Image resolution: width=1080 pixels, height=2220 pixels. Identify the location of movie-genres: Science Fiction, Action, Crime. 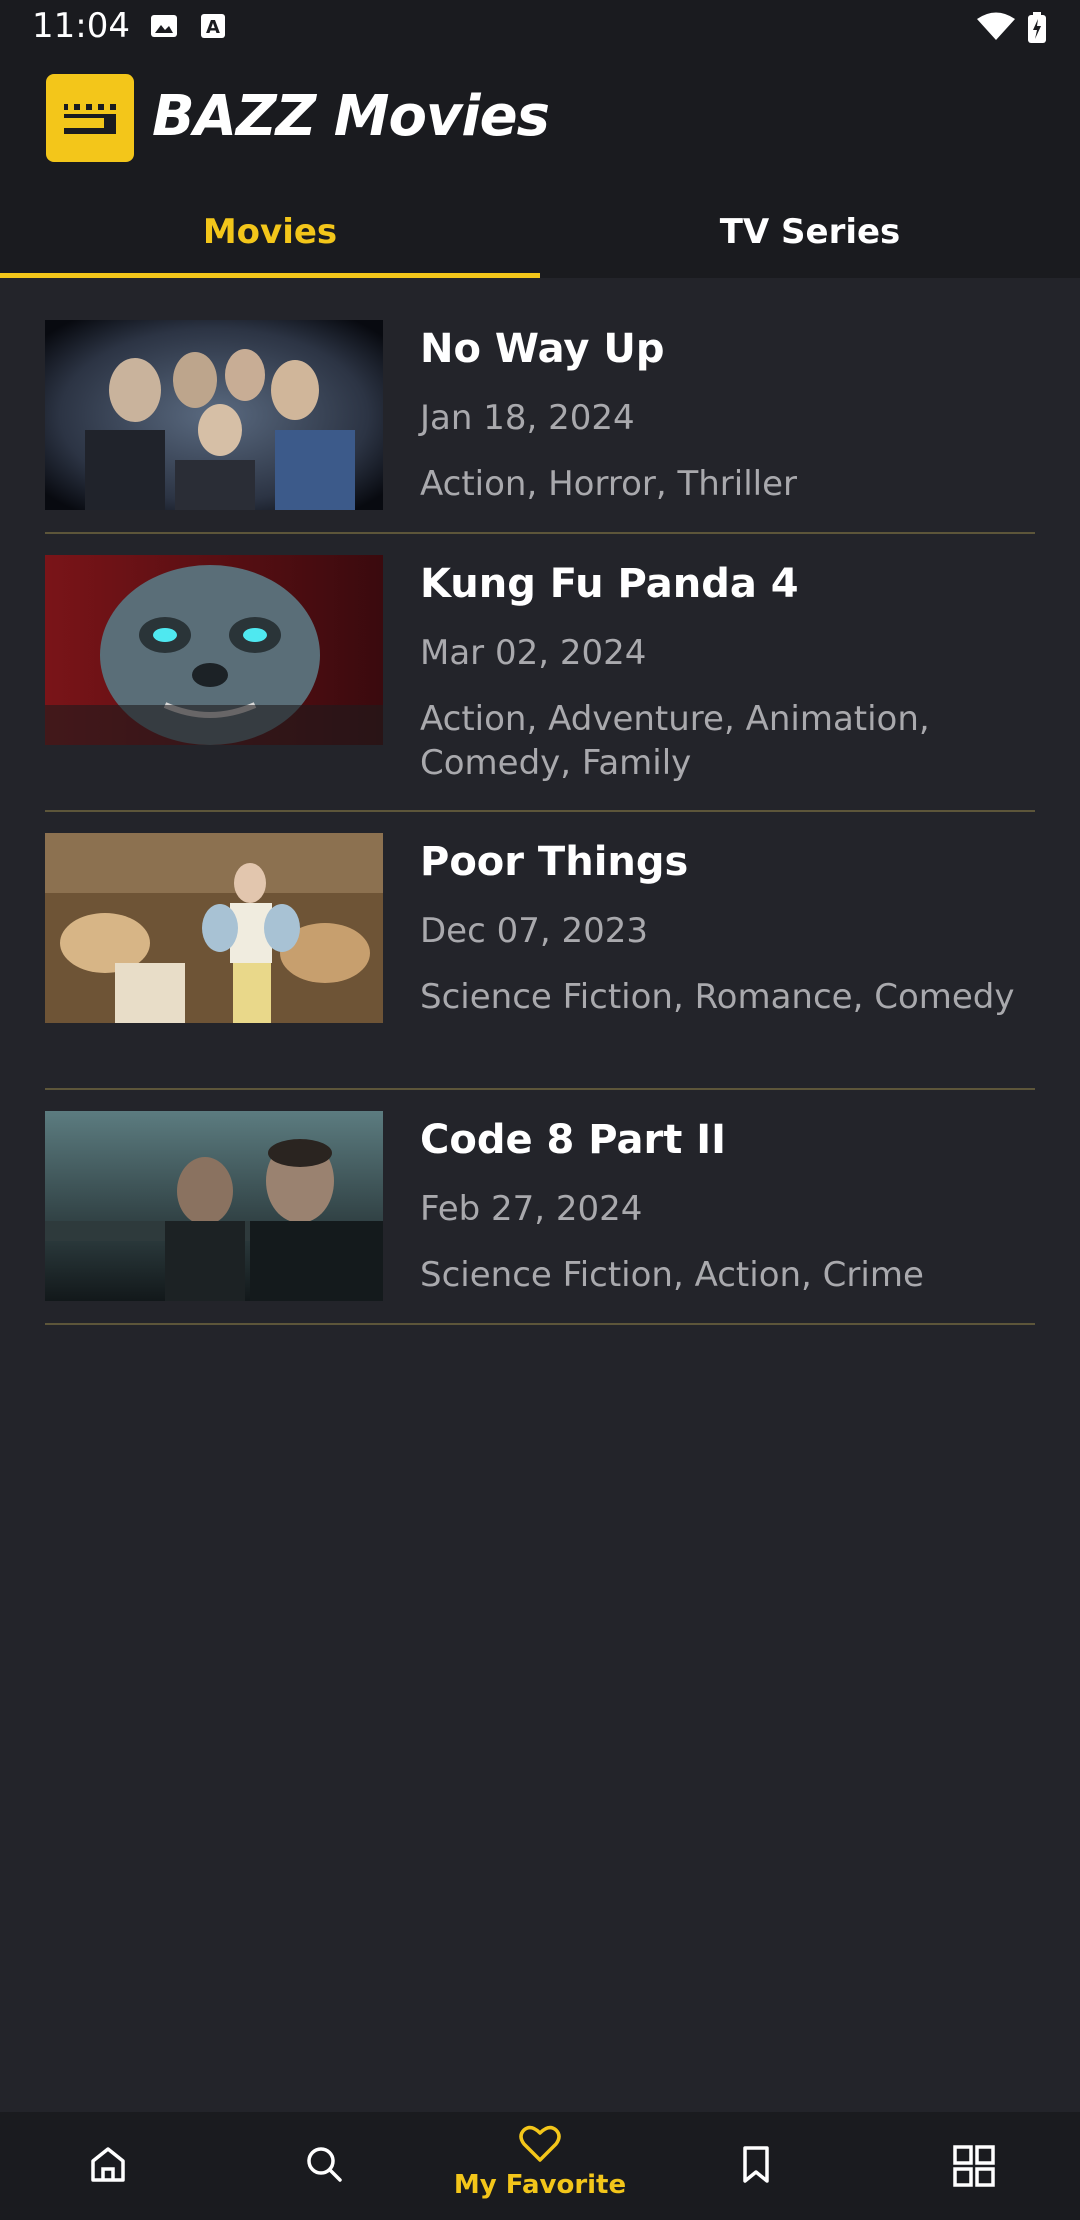
(672, 1275).